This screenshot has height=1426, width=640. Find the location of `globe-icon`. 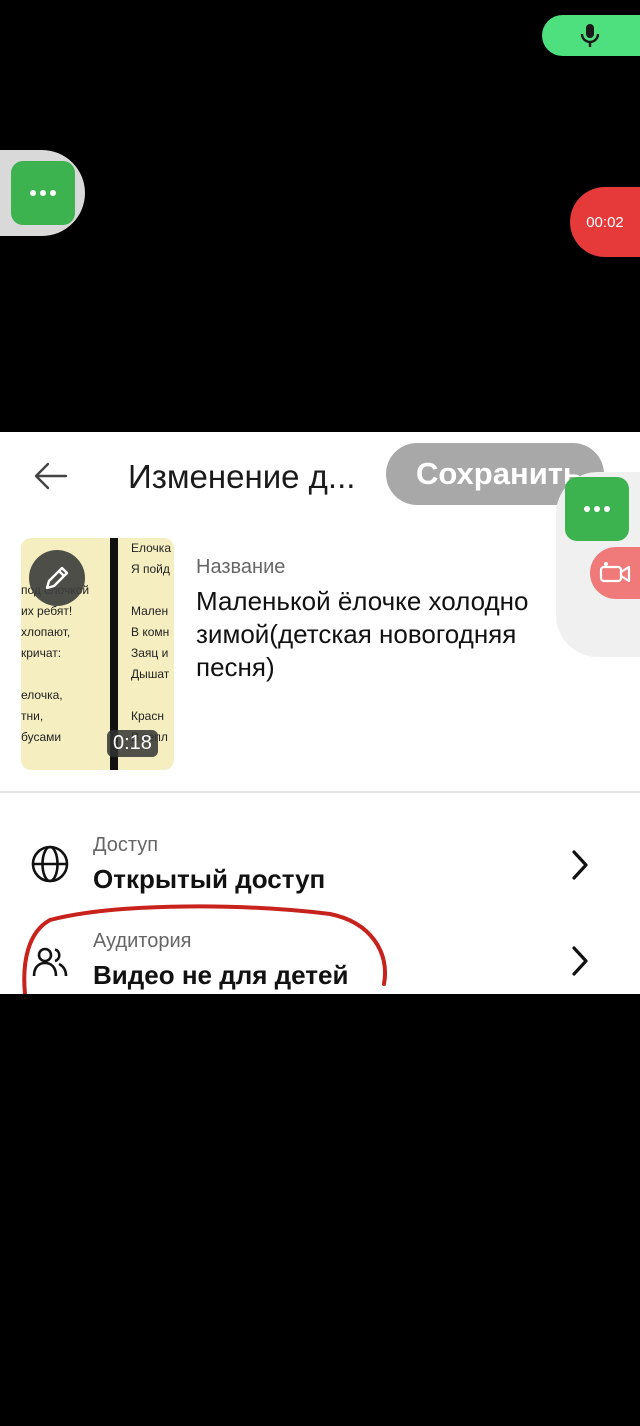

globe-icon is located at coordinates (50, 864).